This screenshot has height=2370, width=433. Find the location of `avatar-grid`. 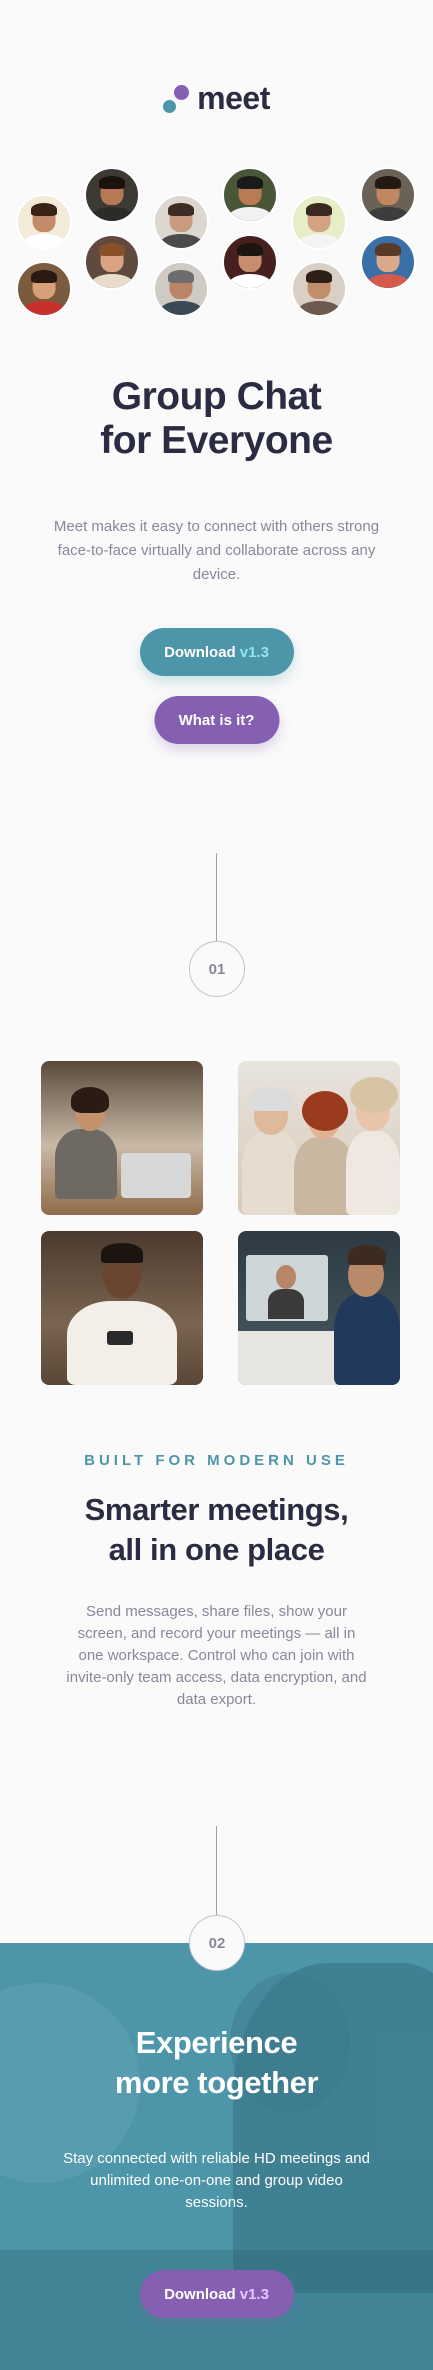

avatar-grid is located at coordinates (216, 245).